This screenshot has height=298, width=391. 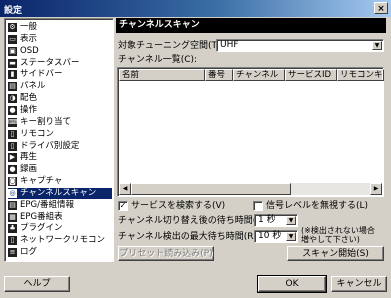 What do you see at coordinates (41, 216) in the screenshot?
I see `sidebar-item-label: EPG番組表` at bounding box center [41, 216].